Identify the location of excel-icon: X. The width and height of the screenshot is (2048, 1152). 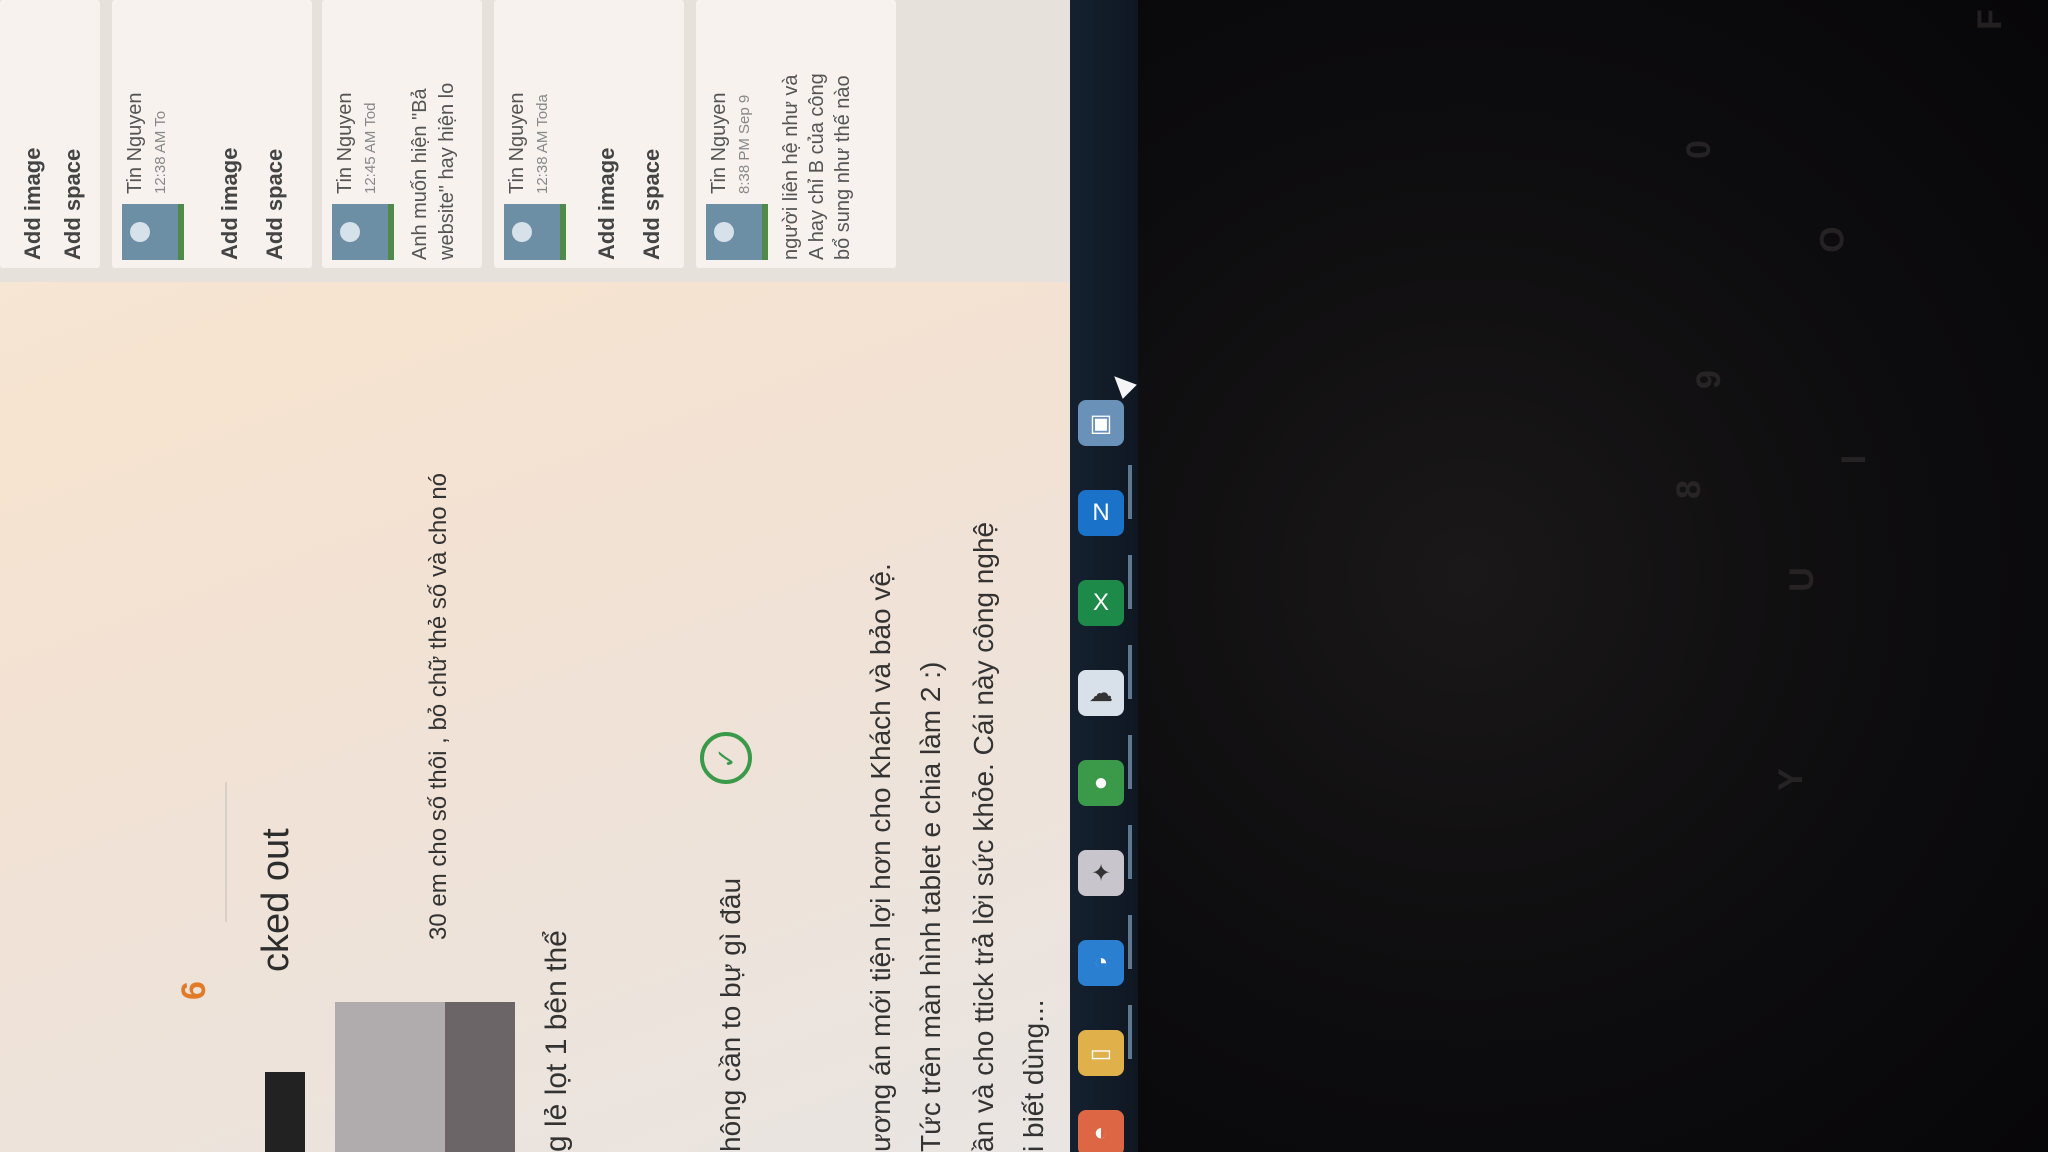
(1101, 603).